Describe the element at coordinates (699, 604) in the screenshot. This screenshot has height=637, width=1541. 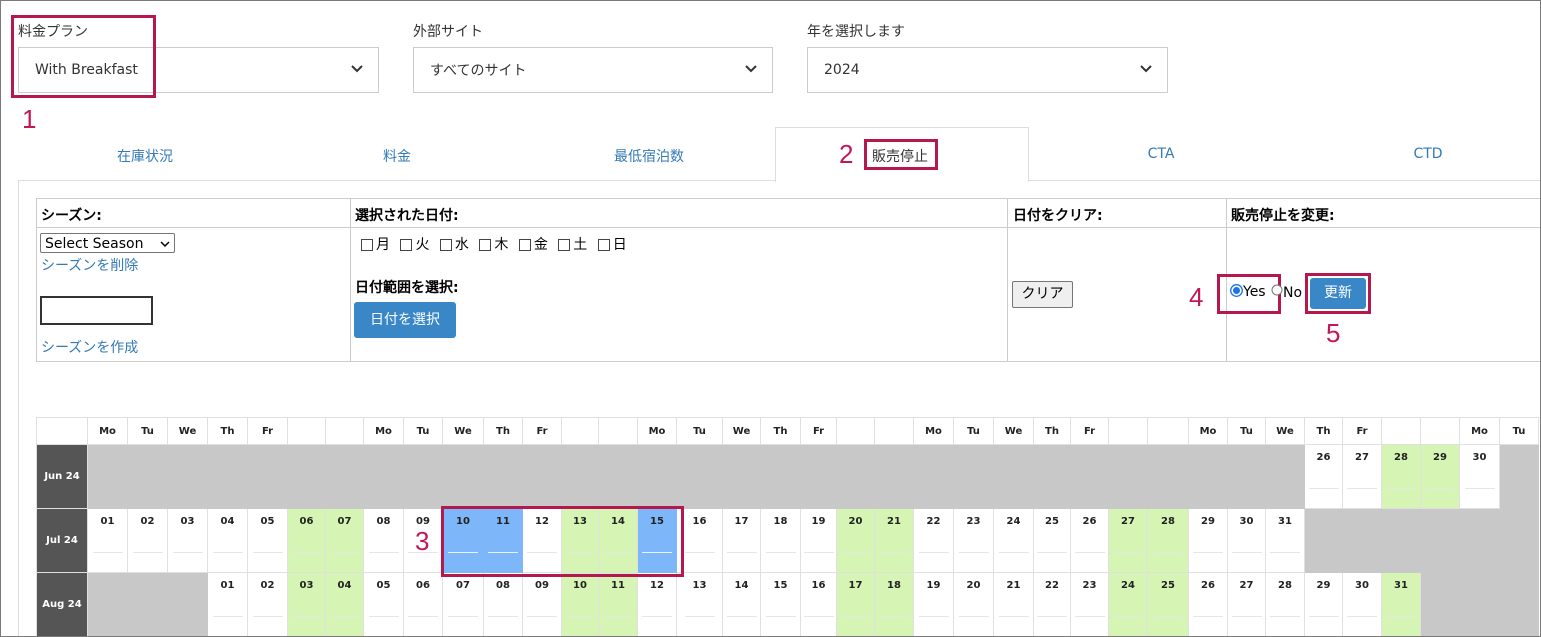
I see `calendar-day-cell: 13` at that location.